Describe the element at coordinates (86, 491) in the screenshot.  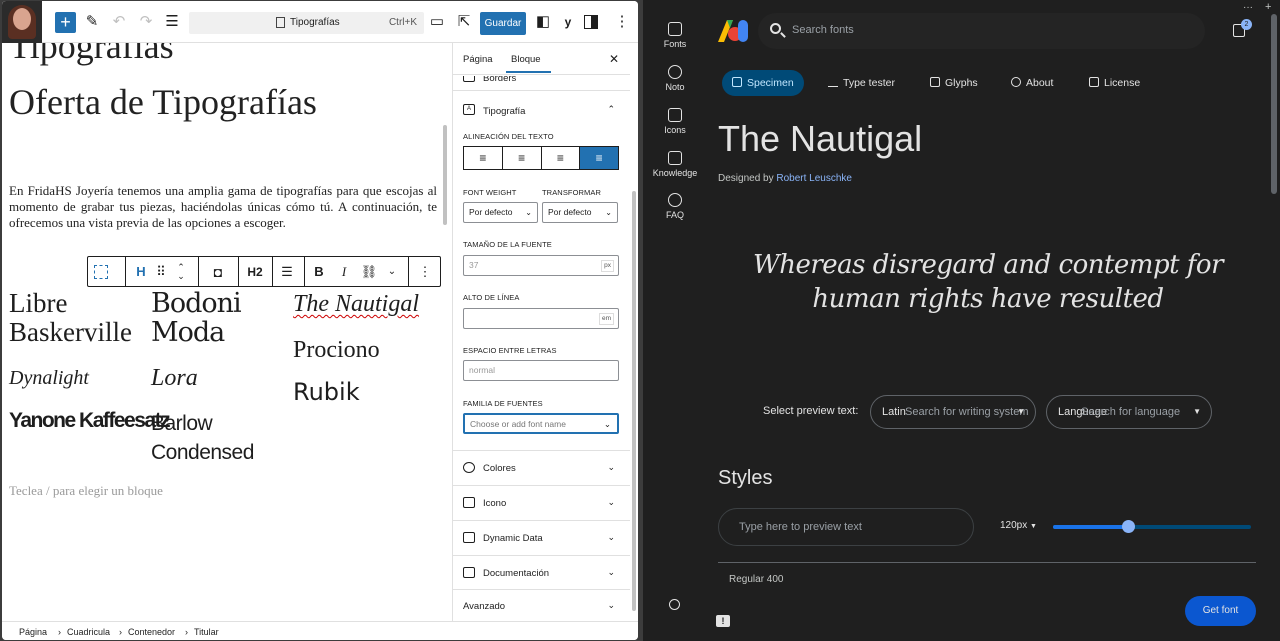
I see `block-placeholder-hint: Teclea / para elegir un bloque` at that location.